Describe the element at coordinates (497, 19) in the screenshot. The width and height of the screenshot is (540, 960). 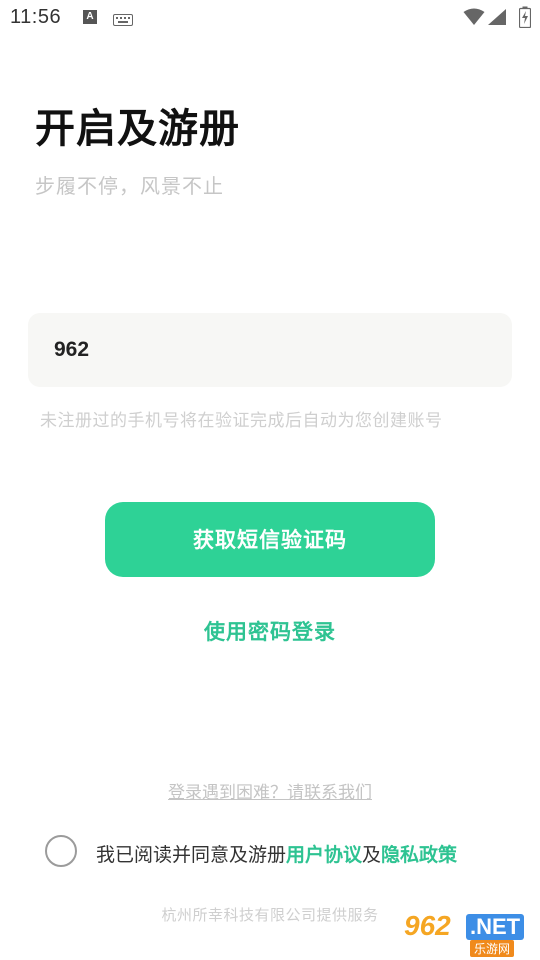
I see `signal-icon` at that location.